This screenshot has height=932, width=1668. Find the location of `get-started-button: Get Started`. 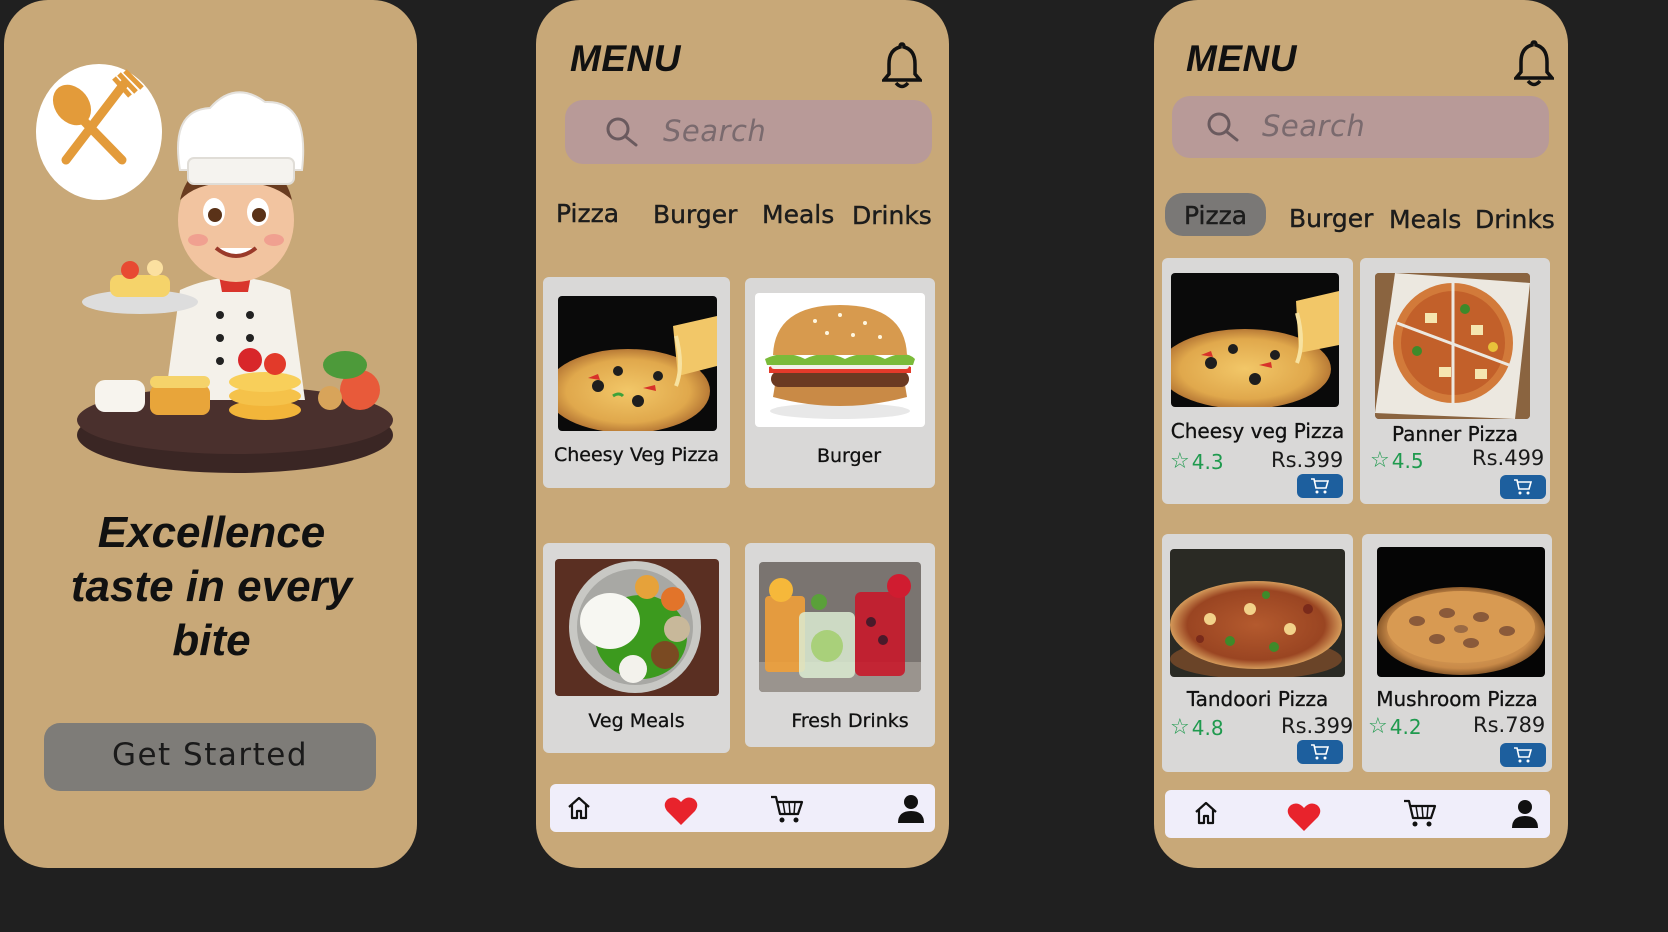

get-started-button: Get Started is located at coordinates (210, 757).